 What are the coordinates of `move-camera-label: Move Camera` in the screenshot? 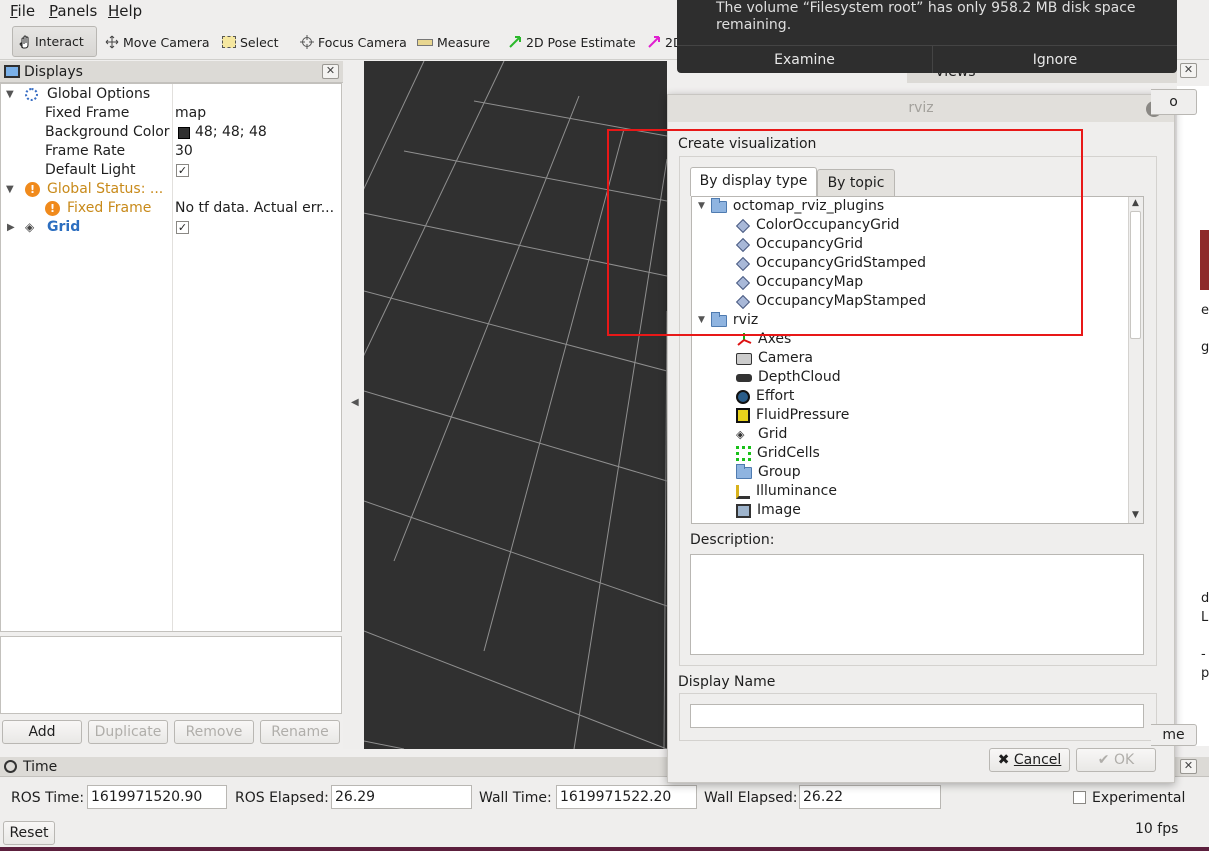 It's located at (166, 42).